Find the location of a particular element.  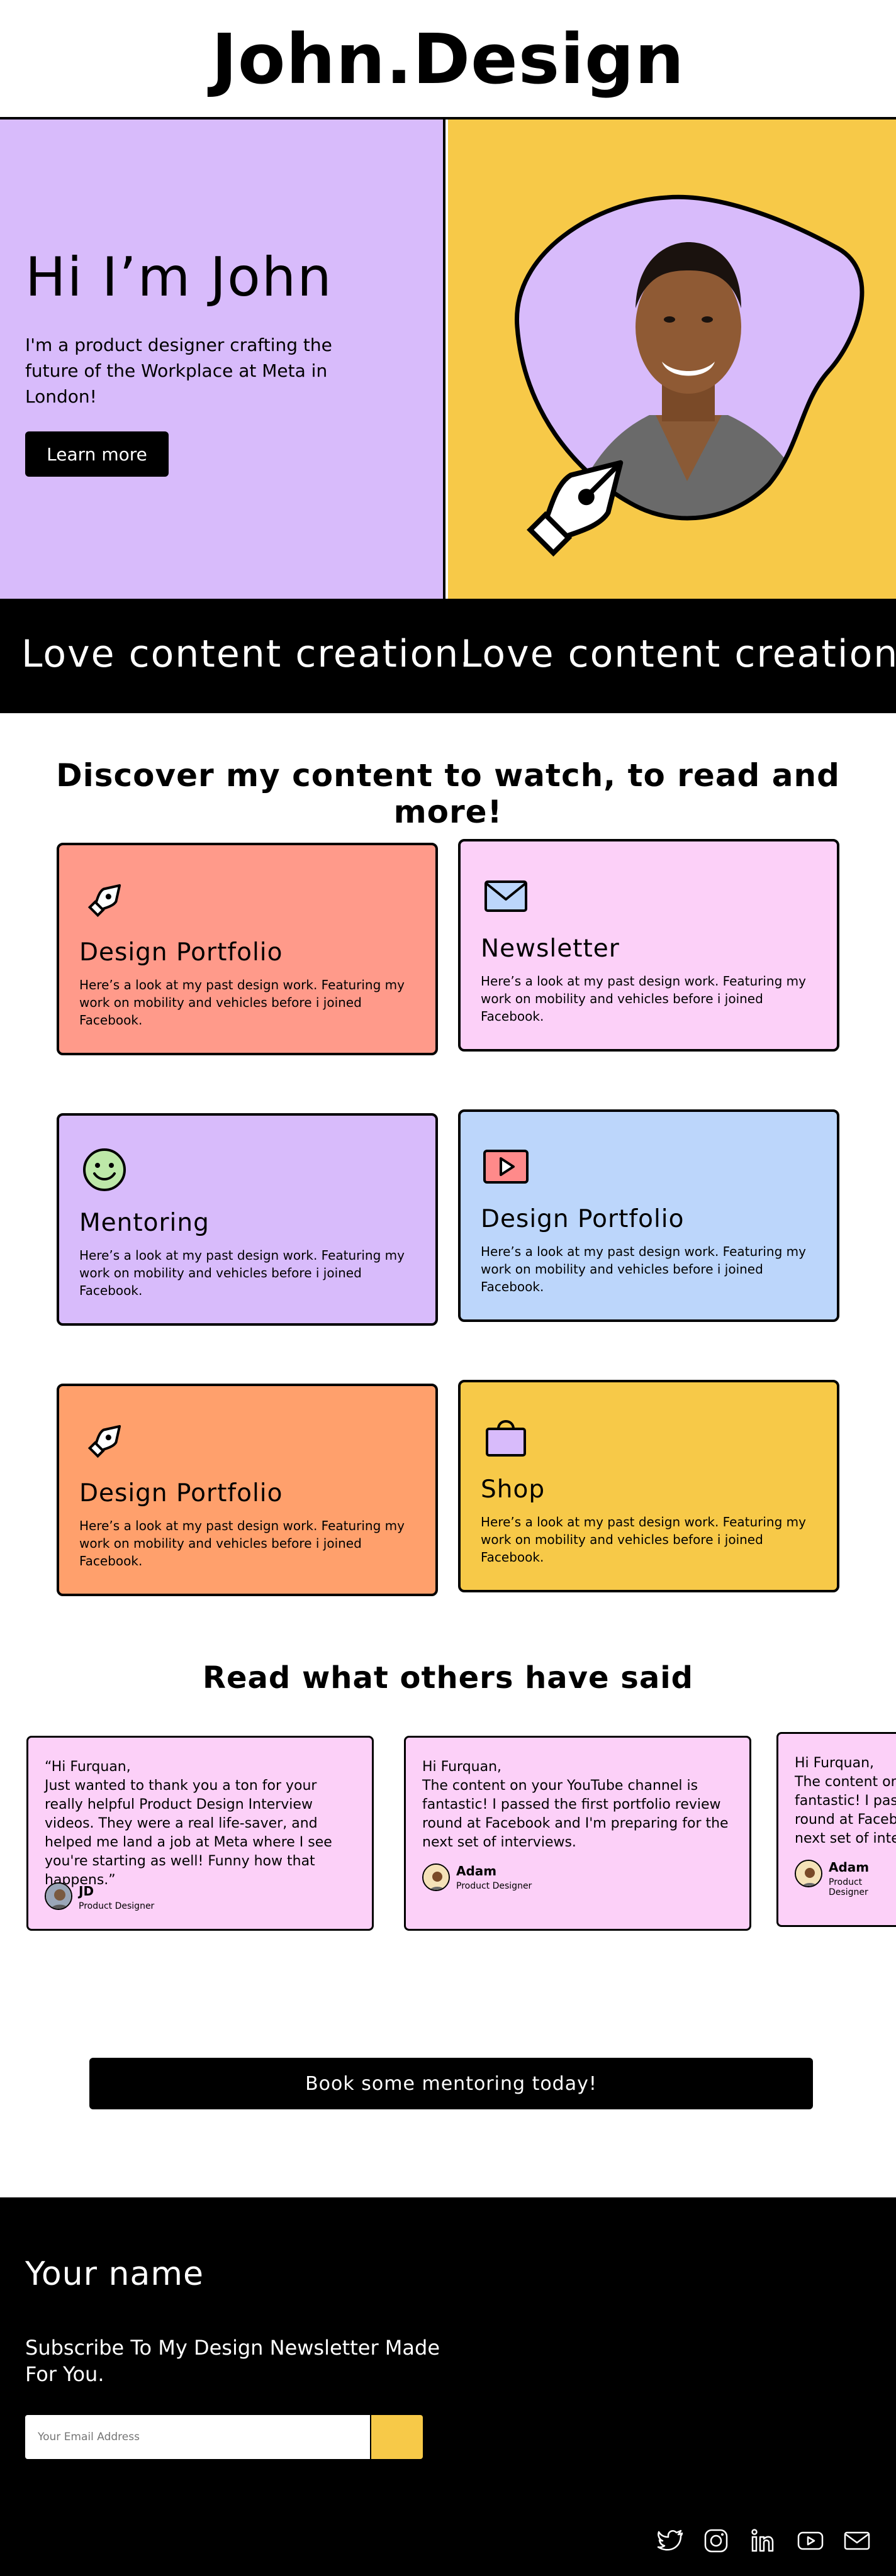

card-title: Shop is located at coordinates (513, 1489).